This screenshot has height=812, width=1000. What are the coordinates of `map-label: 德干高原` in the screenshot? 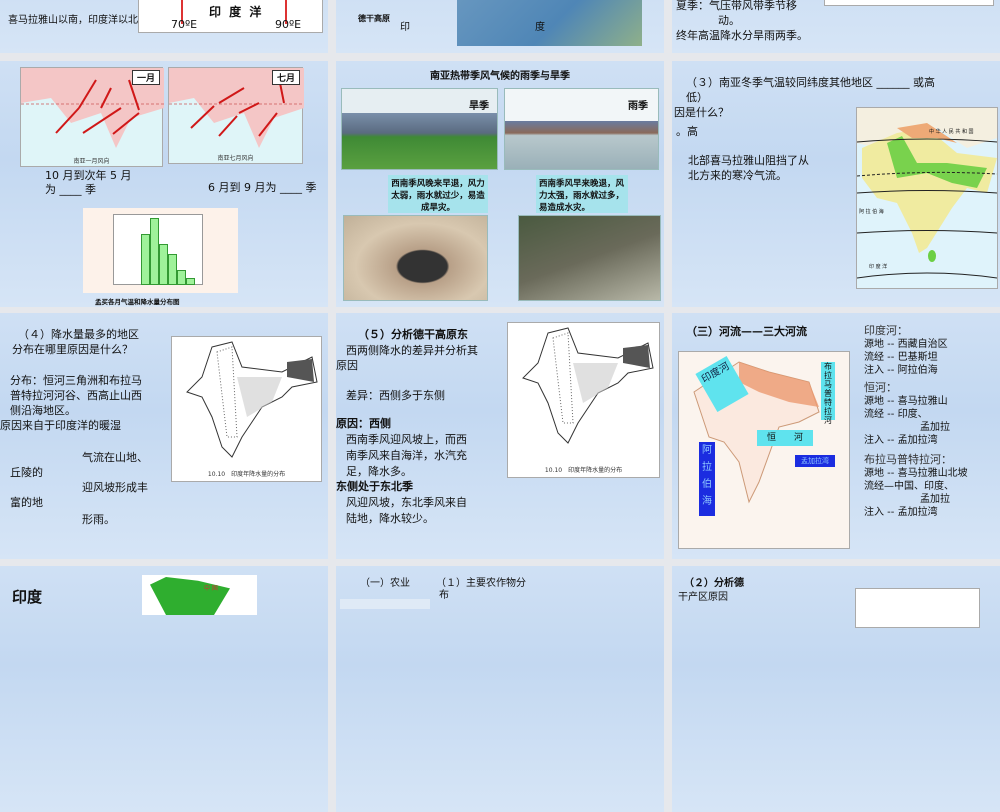 It's located at (374, 18).